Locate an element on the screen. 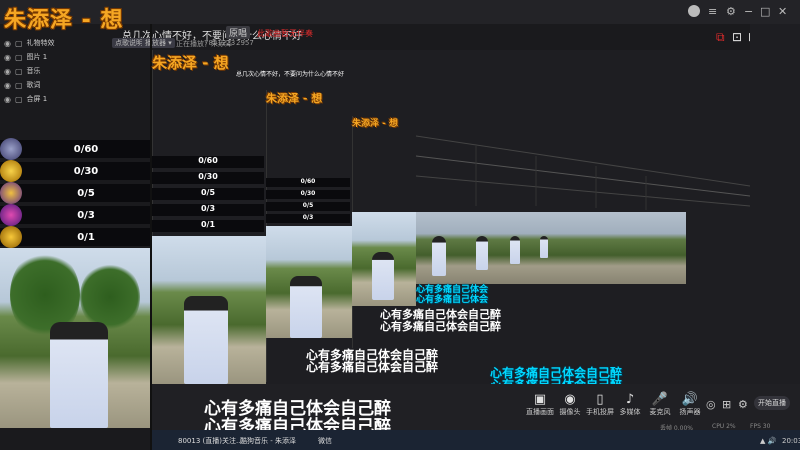  meta-2: 7851223 is located at coordinates (220, 43).